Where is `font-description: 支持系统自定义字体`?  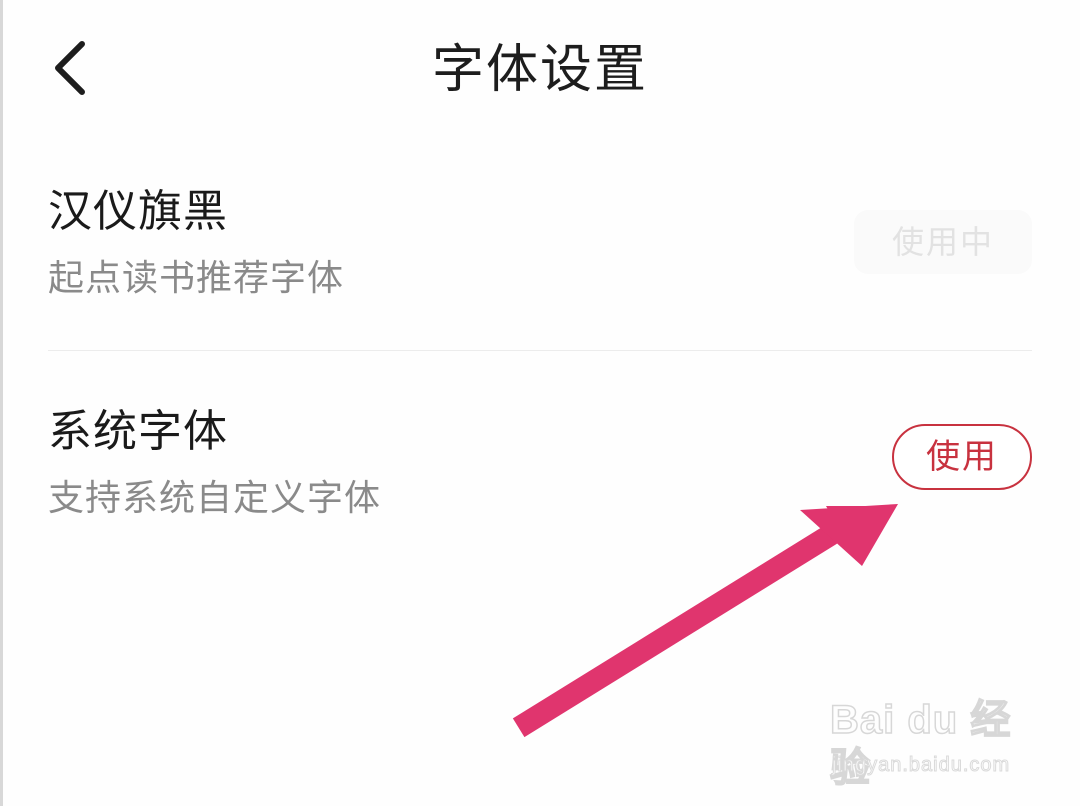
font-description: 支持系统自定义字体 is located at coordinates (215, 498).